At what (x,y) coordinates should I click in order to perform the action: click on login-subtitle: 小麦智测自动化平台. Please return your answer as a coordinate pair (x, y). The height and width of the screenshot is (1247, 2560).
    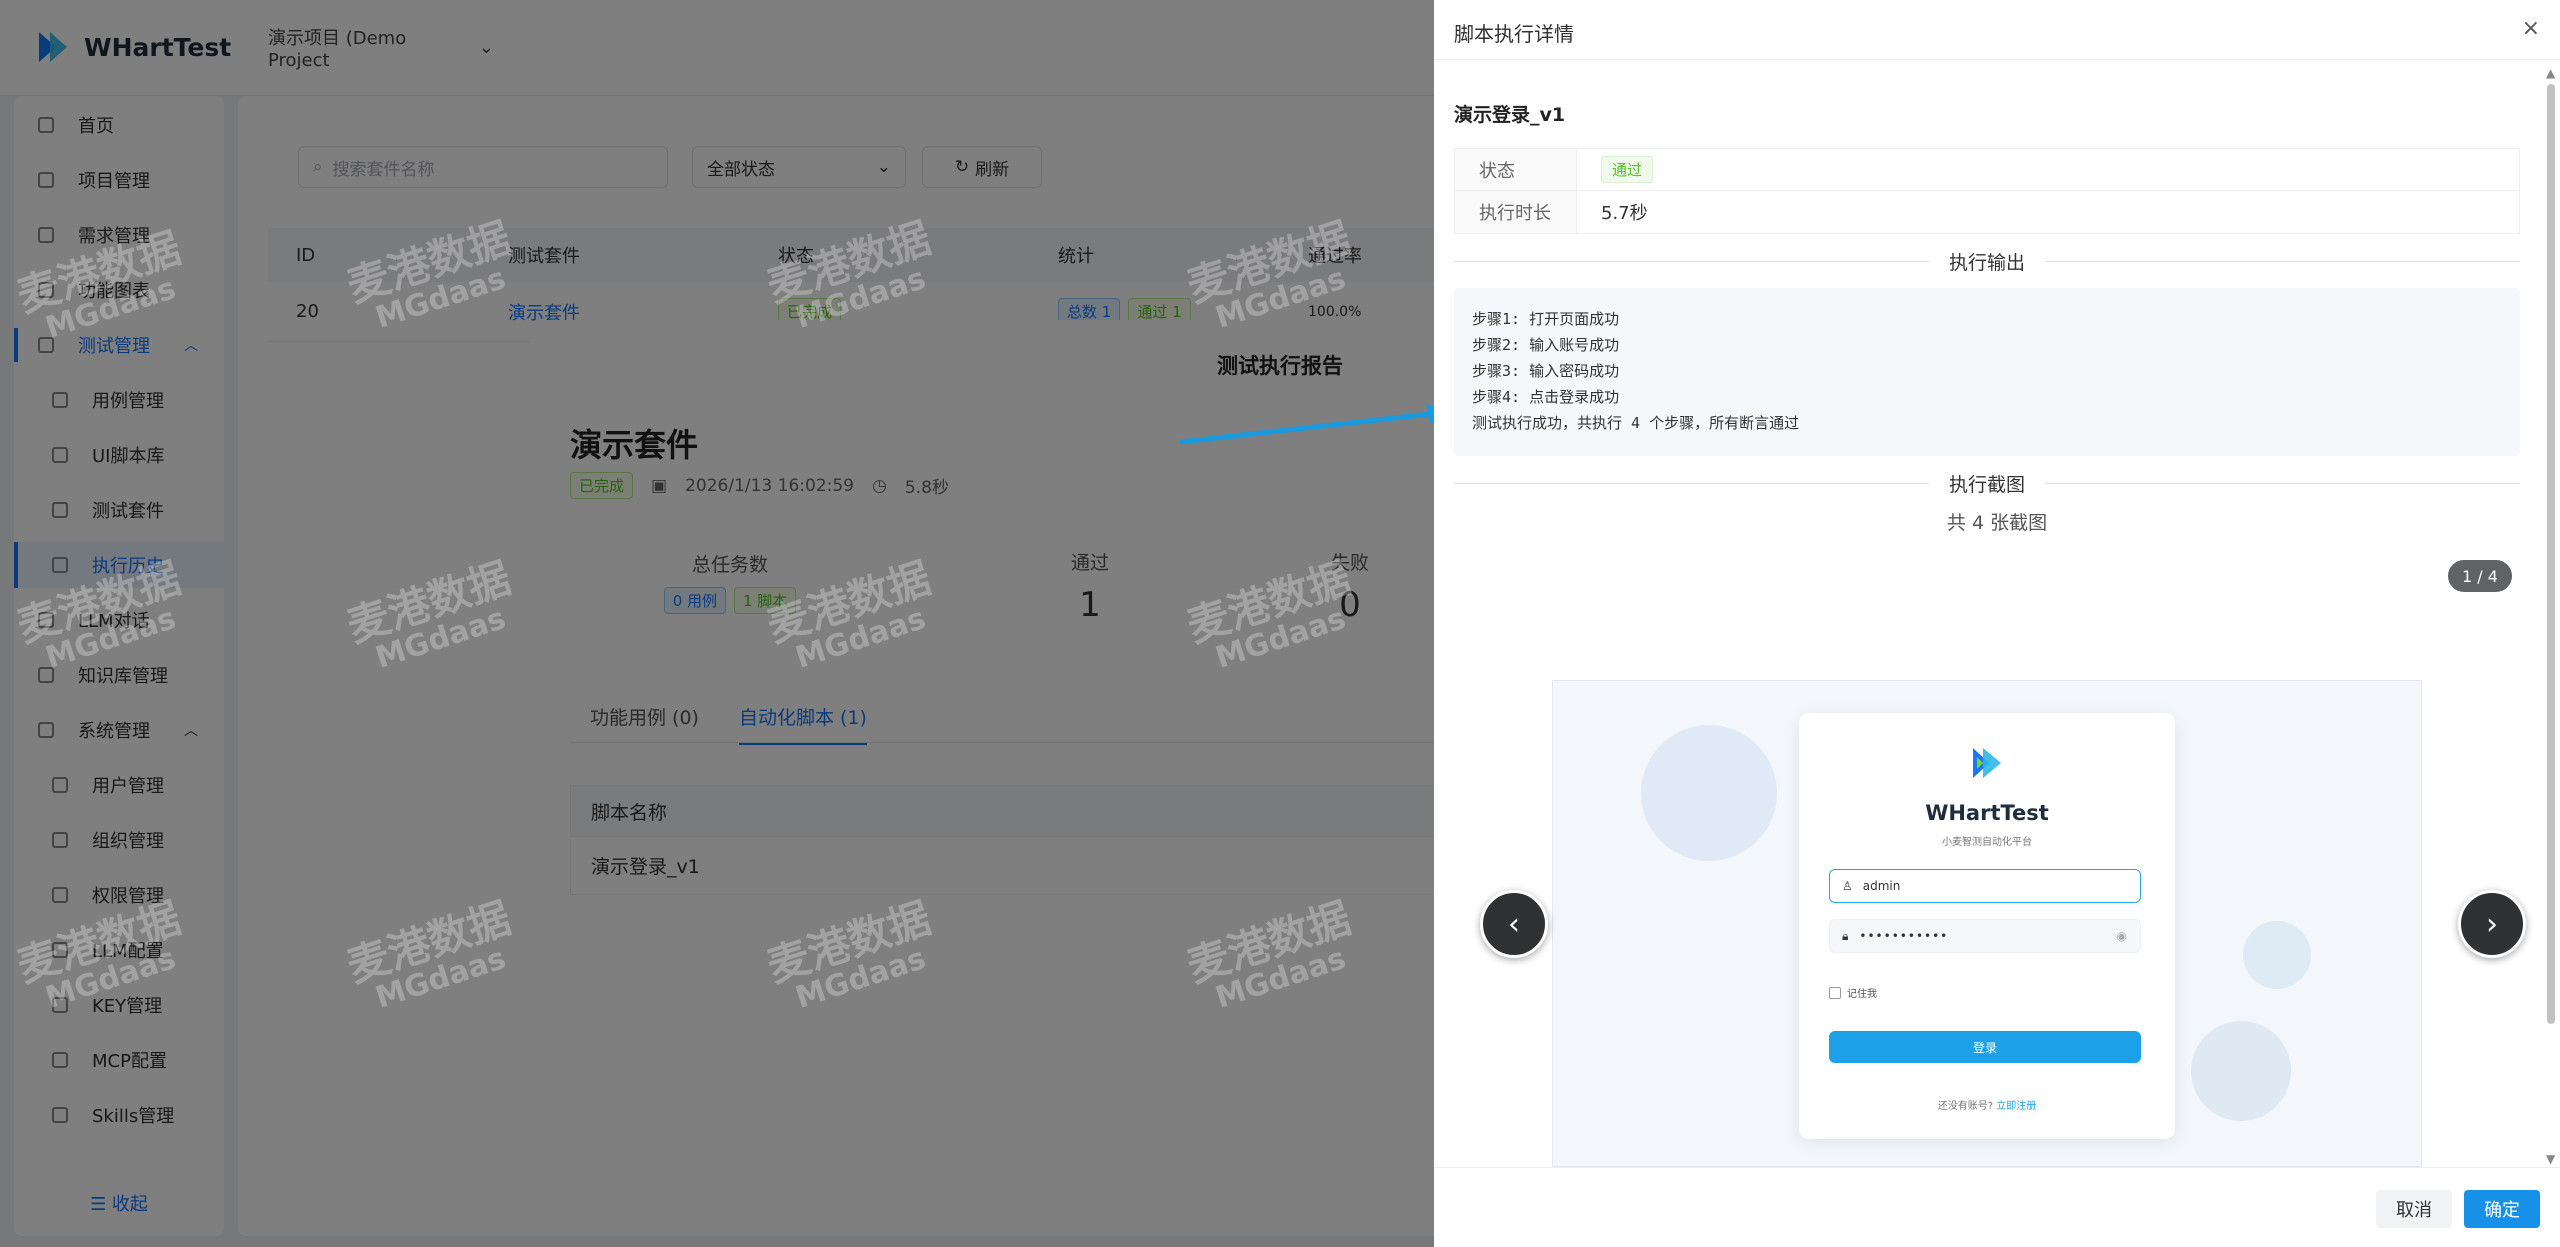
    Looking at the image, I should click on (1987, 842).